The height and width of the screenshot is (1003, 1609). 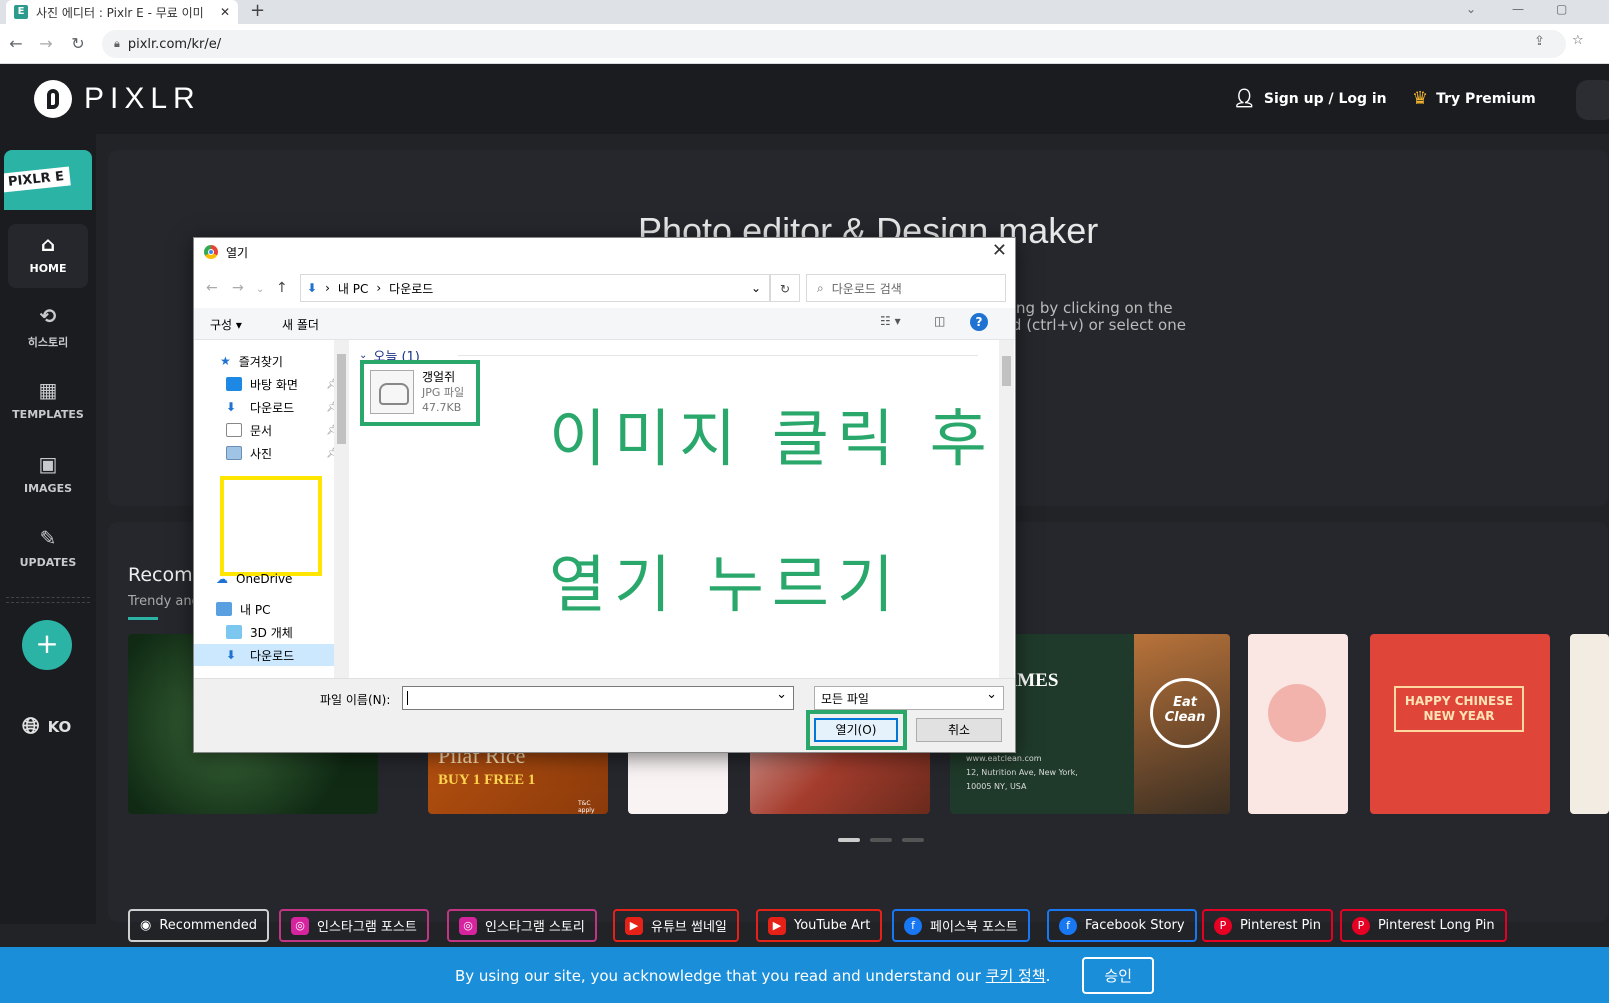 What do you see at coordinates (1471, 9) in the screenshot?
I see `tab-search-icon: ⌄` at bounding box center [1471, 9].